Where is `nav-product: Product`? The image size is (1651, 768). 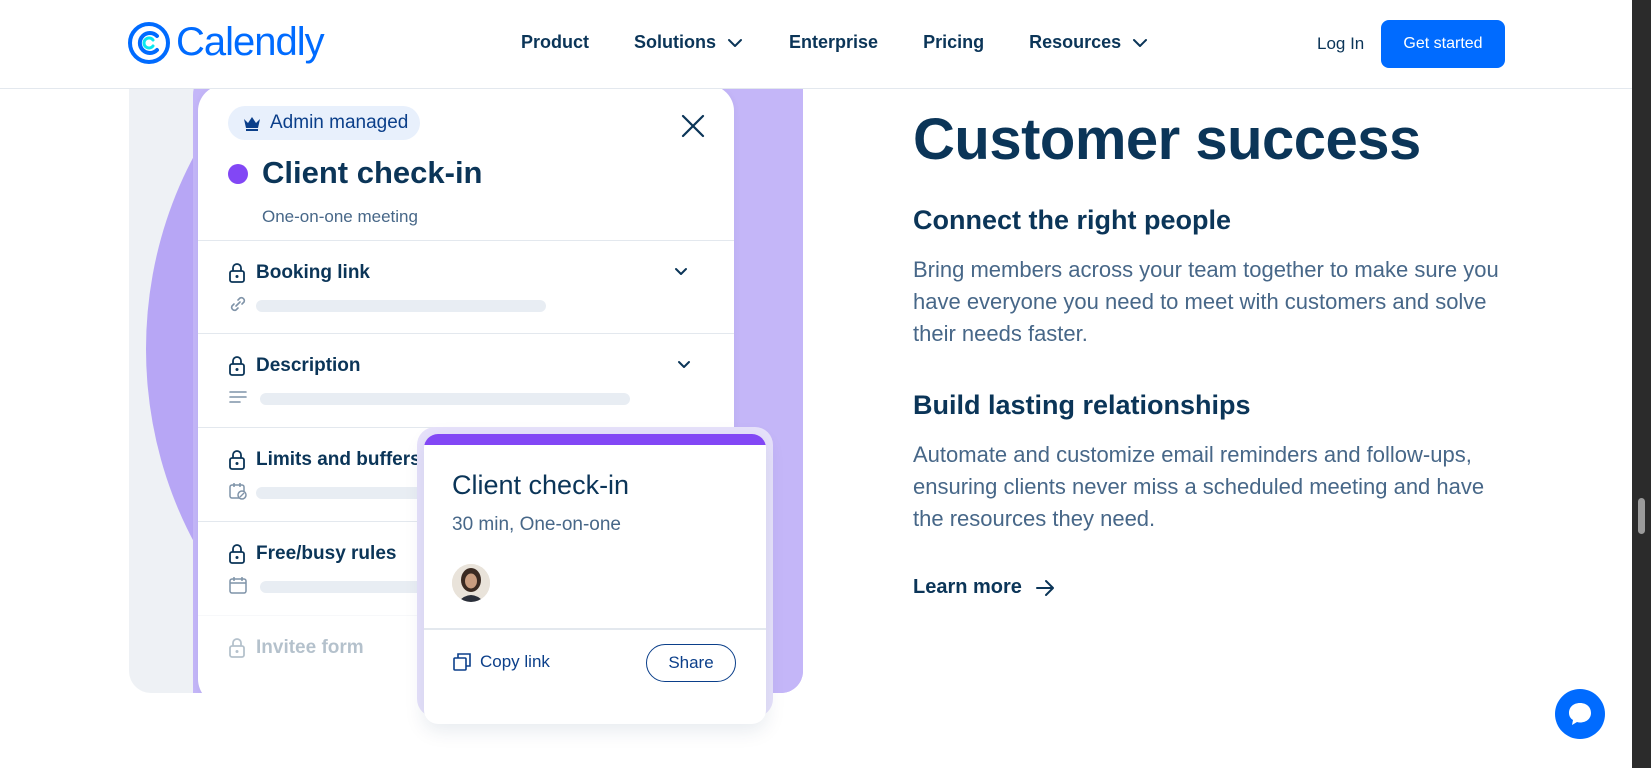
nav-product: Product is located at coordinates (555, 42).